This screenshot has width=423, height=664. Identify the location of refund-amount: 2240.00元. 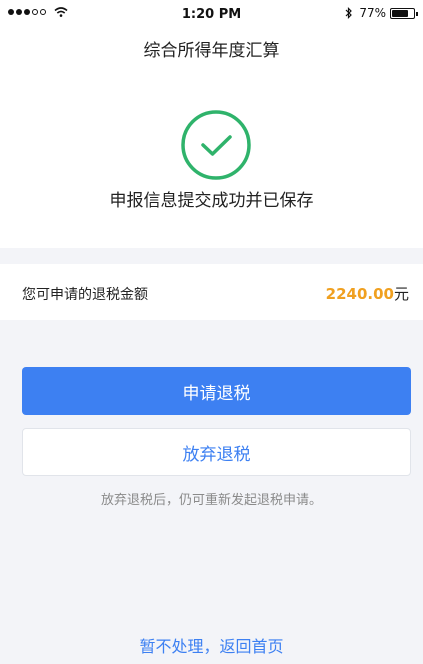
(367, 293).